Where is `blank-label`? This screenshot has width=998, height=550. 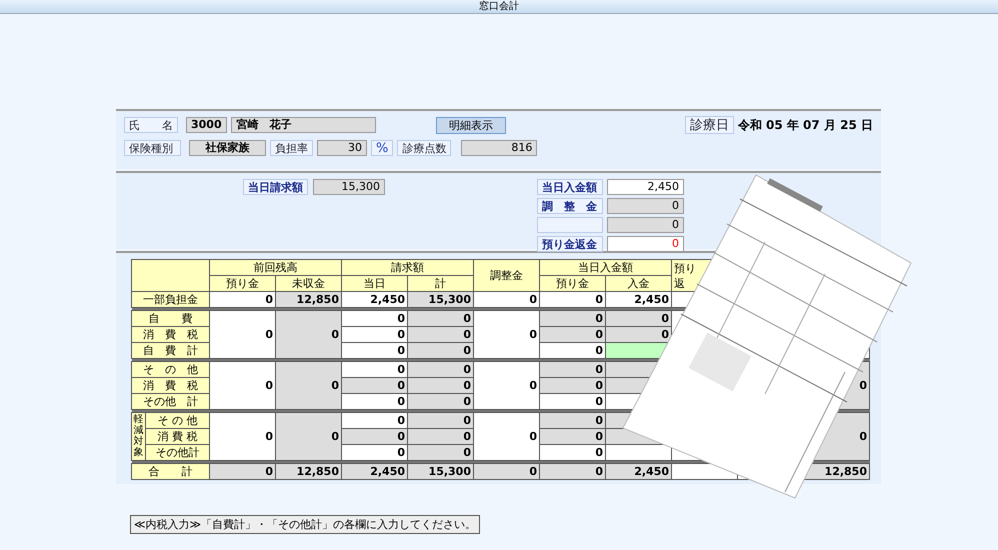 blank-label is located at coordinates (570, 225).